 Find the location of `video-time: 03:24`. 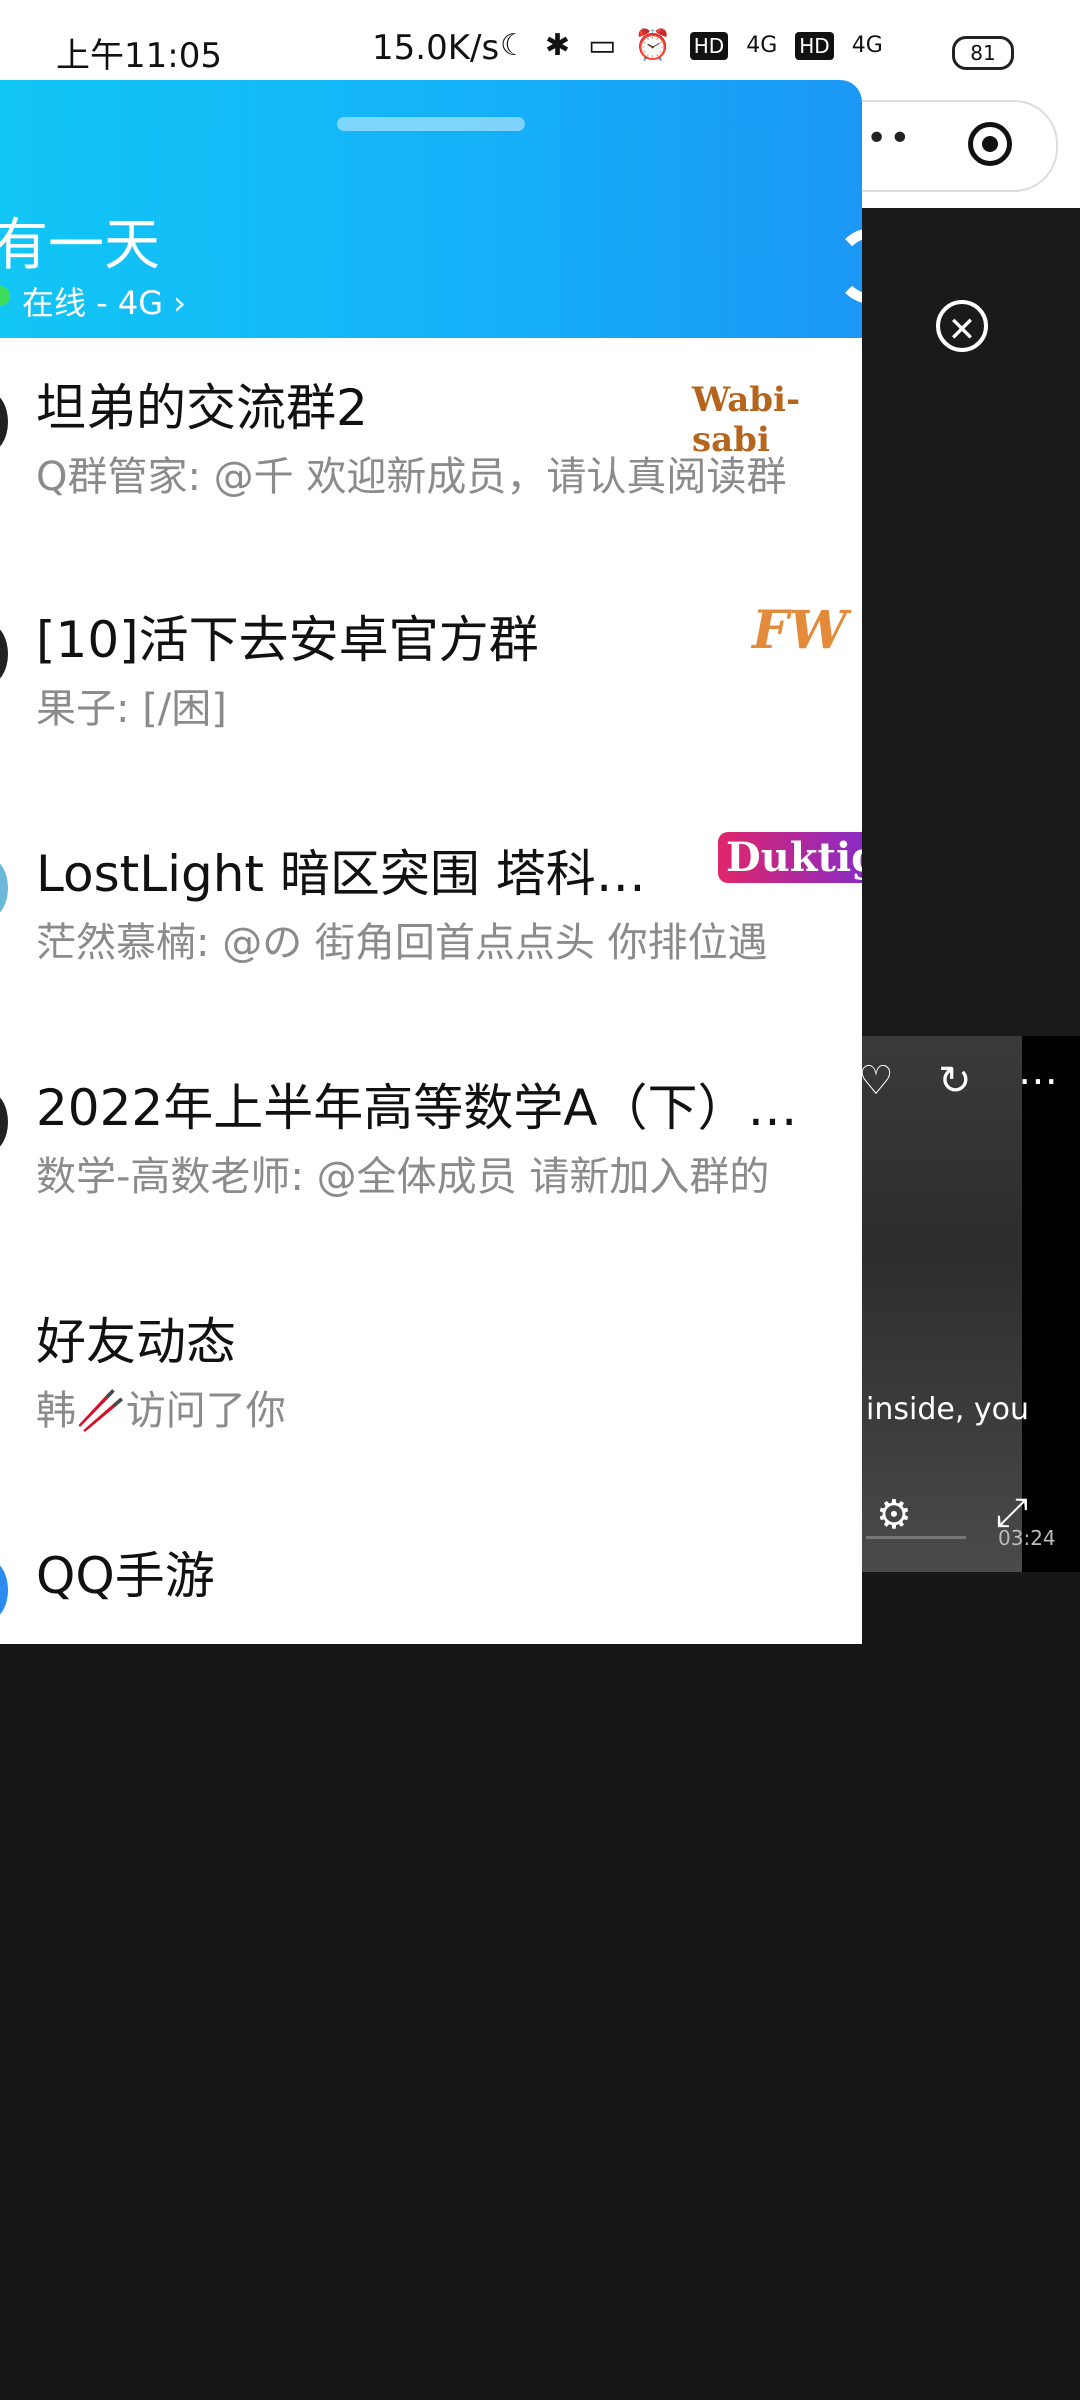

video-time: 03:24 is located at coordinates (1027, 1538).